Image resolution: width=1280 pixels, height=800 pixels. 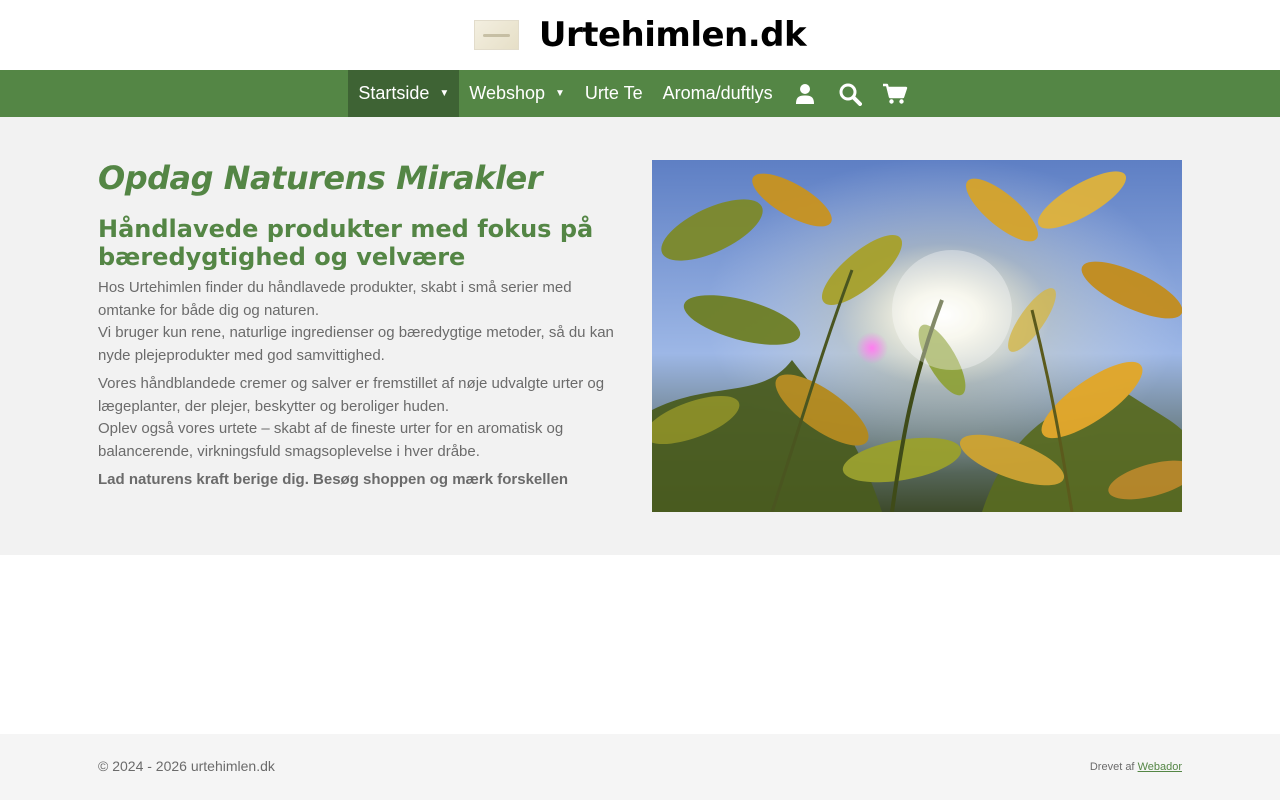 I want to click on nav-item-label: Urte Te, so click(x=613, y=93).